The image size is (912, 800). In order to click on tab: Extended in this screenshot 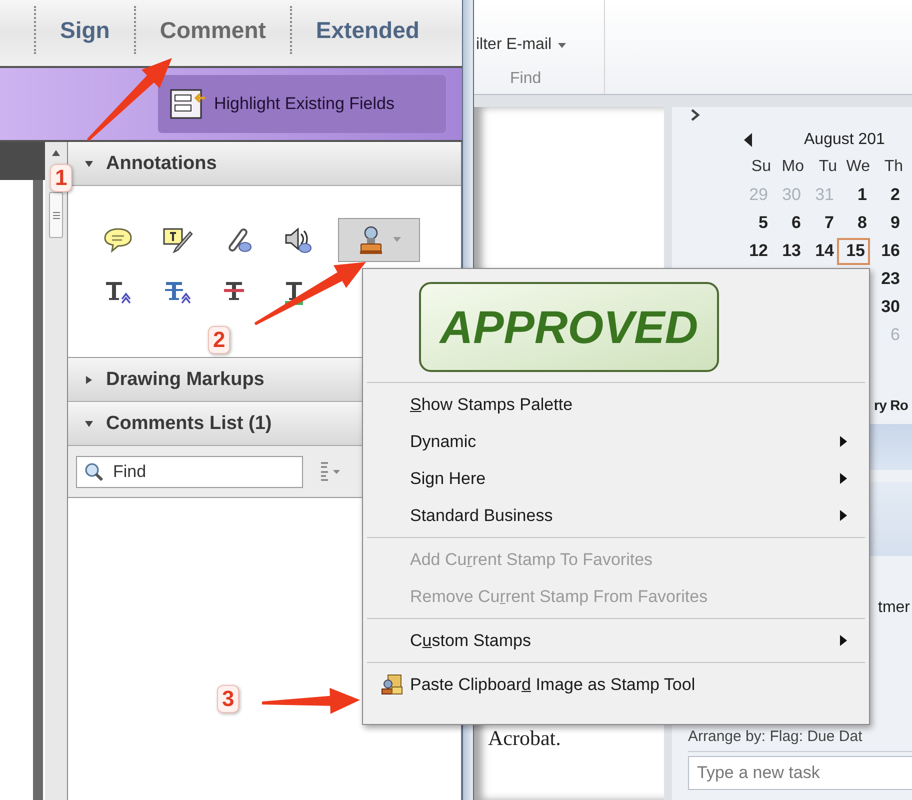, I will do `click(367, 30)`.